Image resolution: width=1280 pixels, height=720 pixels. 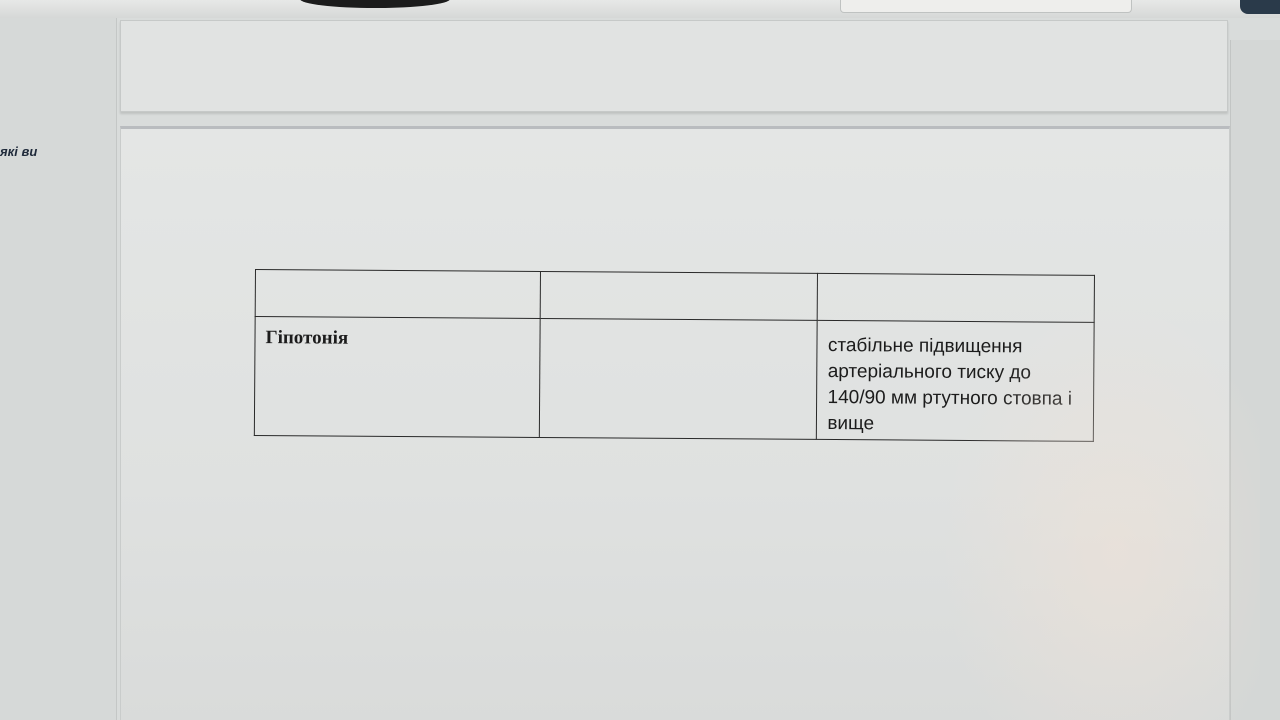 What do you see at coordinates (58, 369) in the screenshot?
I see `left-panel: які ви` at bounding box center [58, 369].